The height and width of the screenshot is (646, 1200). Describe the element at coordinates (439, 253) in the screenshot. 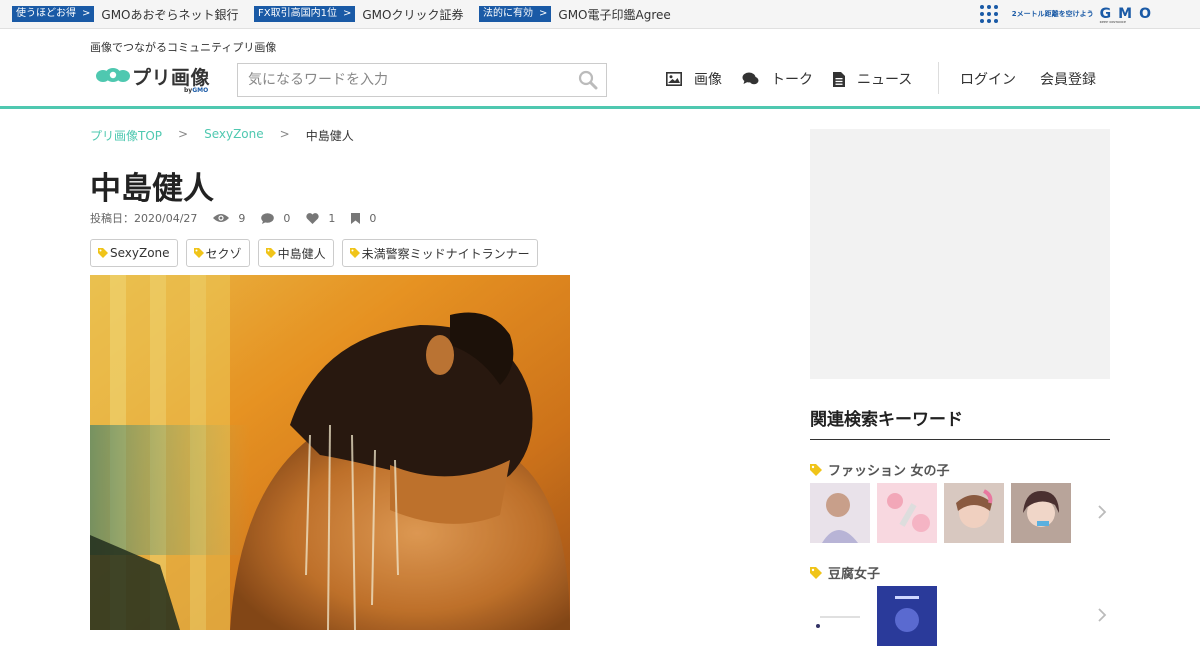

I see `tag-chip: 未満警察ミッドナイトランナー` at that location.